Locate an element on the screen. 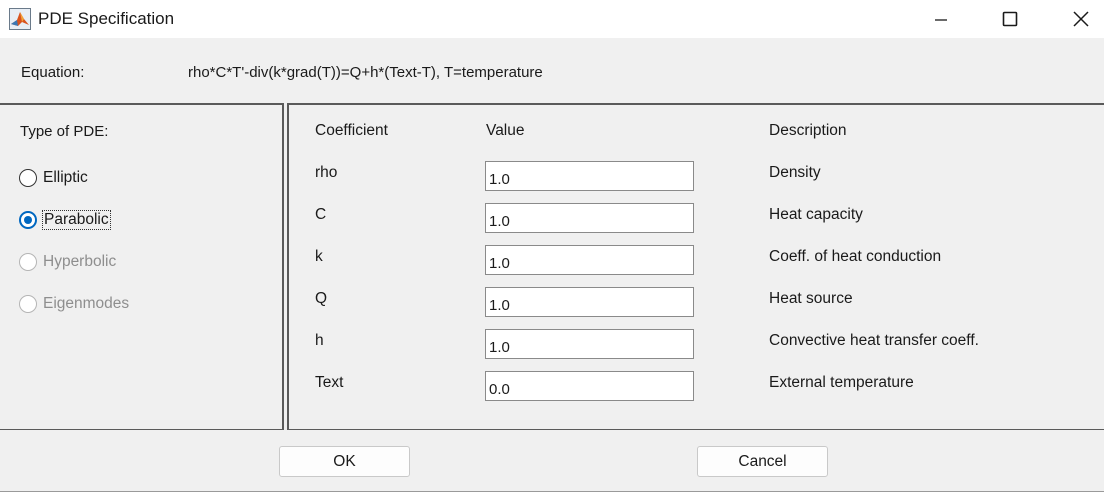 This screenshot has width=1104, height=500. minimize-button is located at coordinates (941, 19).